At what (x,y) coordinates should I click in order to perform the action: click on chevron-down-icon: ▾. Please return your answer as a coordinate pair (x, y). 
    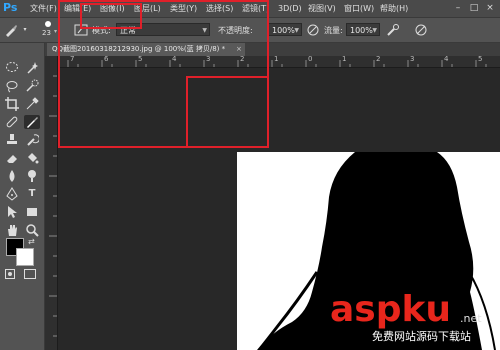
    Looking at the image, I should click on (56, 31).